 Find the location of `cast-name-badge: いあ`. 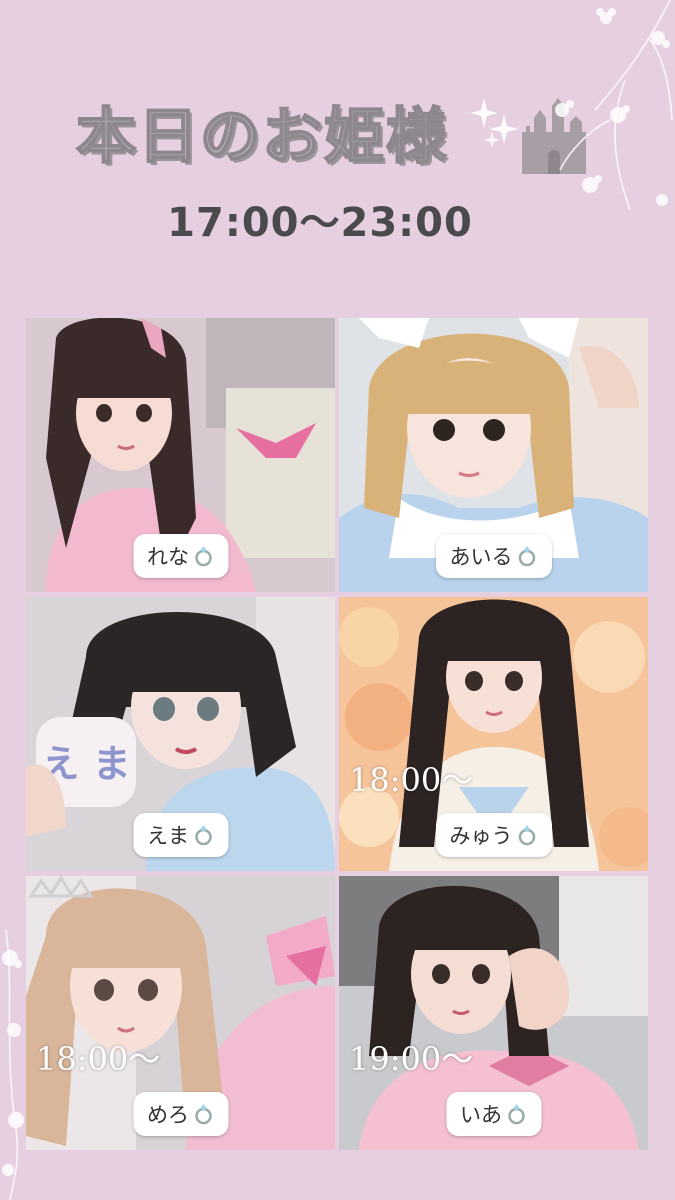

cast-name-badge: いあ is located at coordinates (493, 1114).